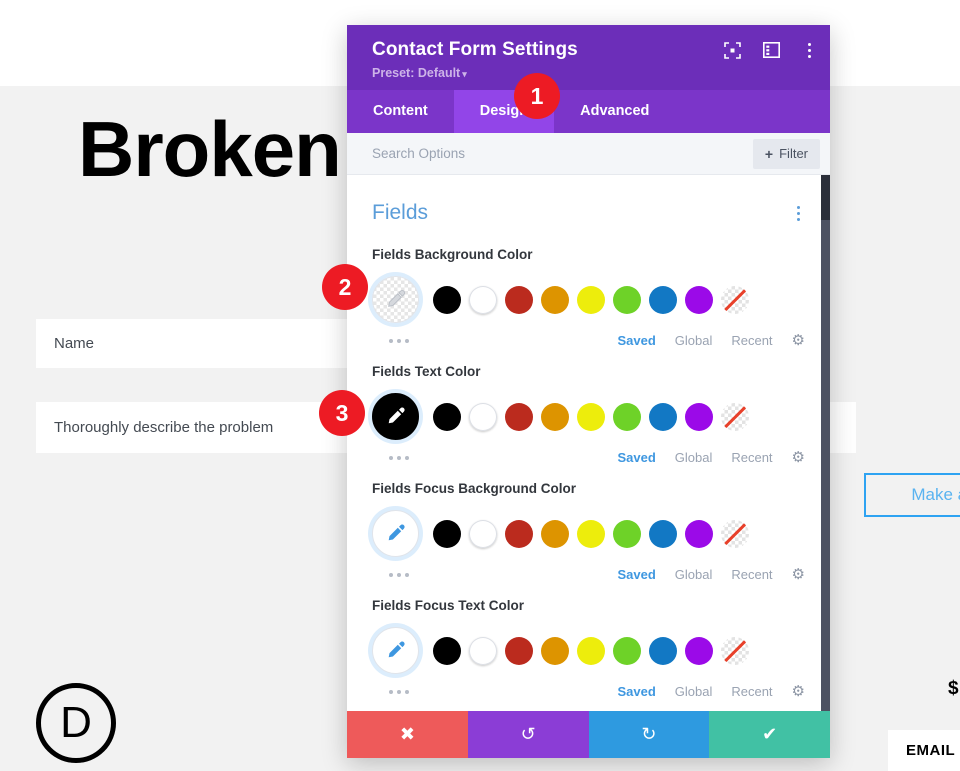  I want to click on email-label: EMAIL, so click(924, 750).